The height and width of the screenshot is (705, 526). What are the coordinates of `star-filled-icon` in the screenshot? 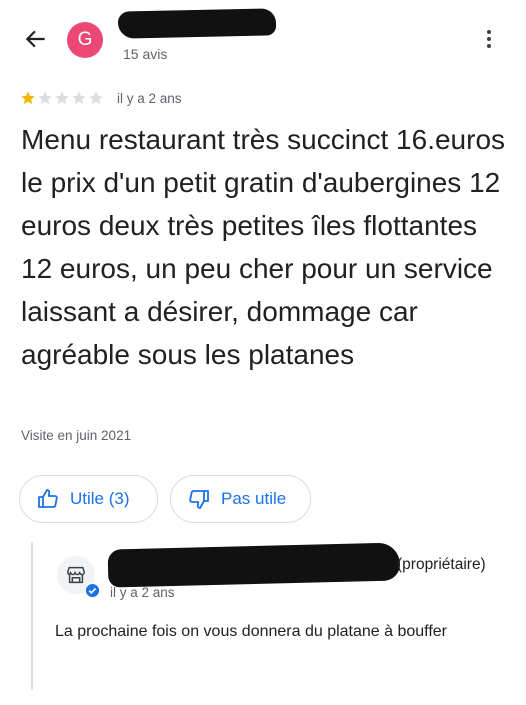 It's located at (28, 98).